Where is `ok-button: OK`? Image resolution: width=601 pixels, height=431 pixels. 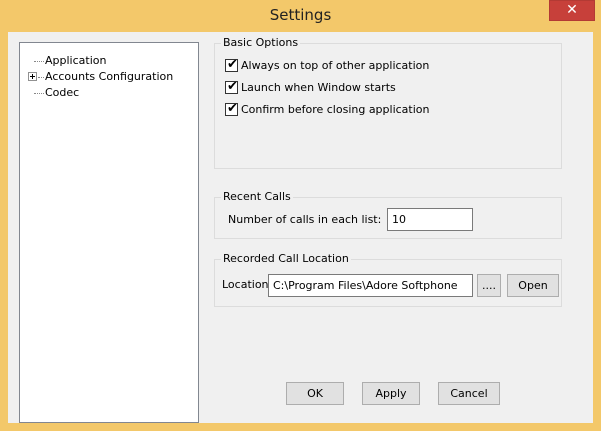 ok-button: OK is located at coordinates (315, 393).